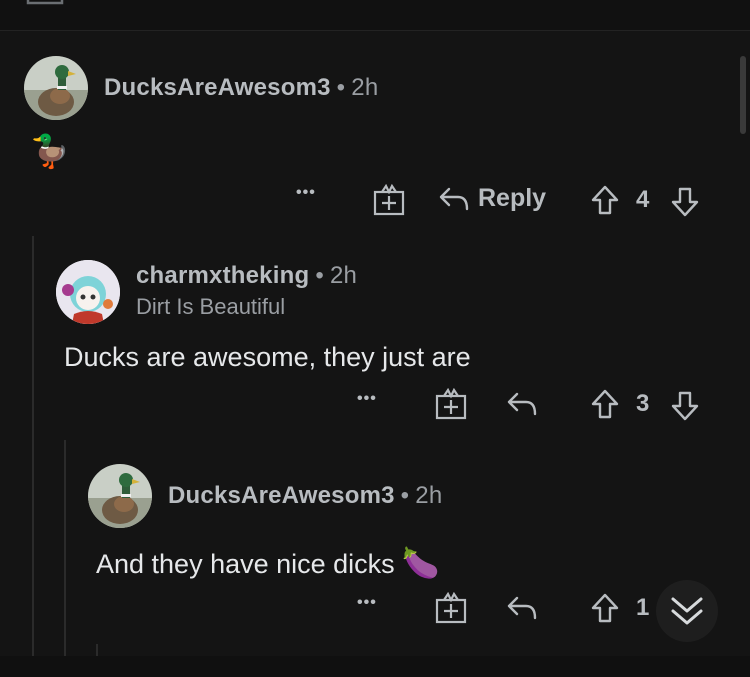 This screenshot has width=750, height=677. Describe the element at coordinates (375, 15) in the screenshot. I see `top-bar` at that location.